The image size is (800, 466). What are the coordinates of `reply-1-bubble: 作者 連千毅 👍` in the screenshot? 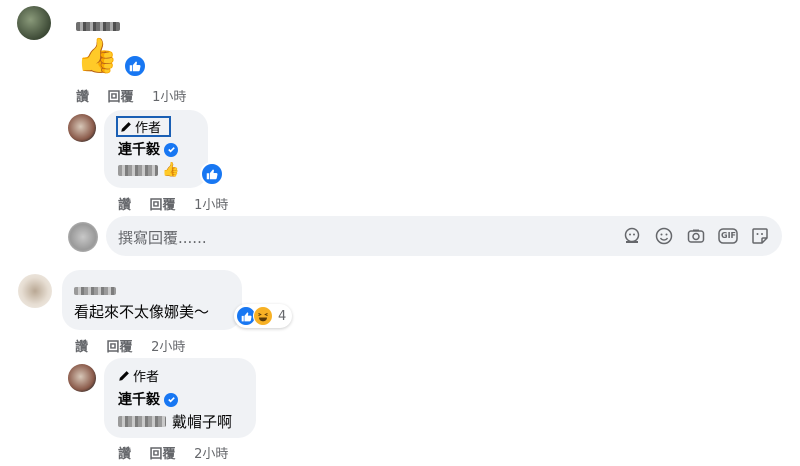 It's located at (156, 149).